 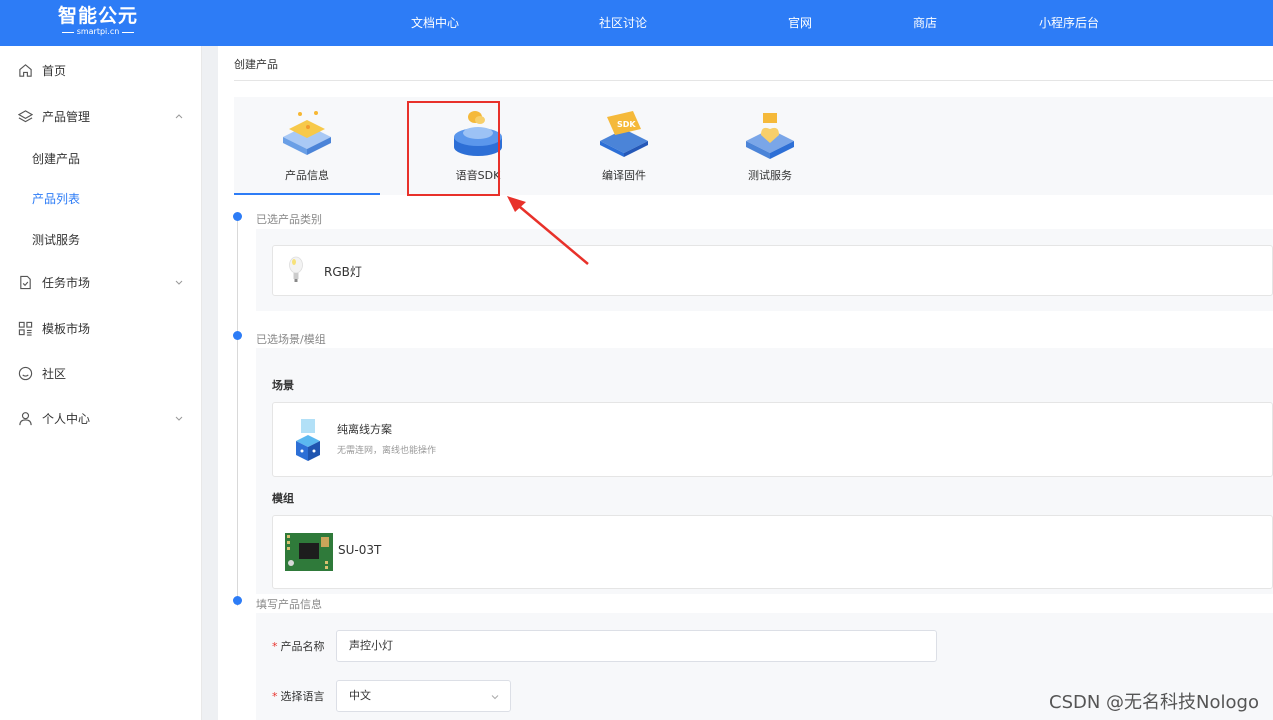 I want to click on tab-label: 测试服务, so click(x=770, y=175).